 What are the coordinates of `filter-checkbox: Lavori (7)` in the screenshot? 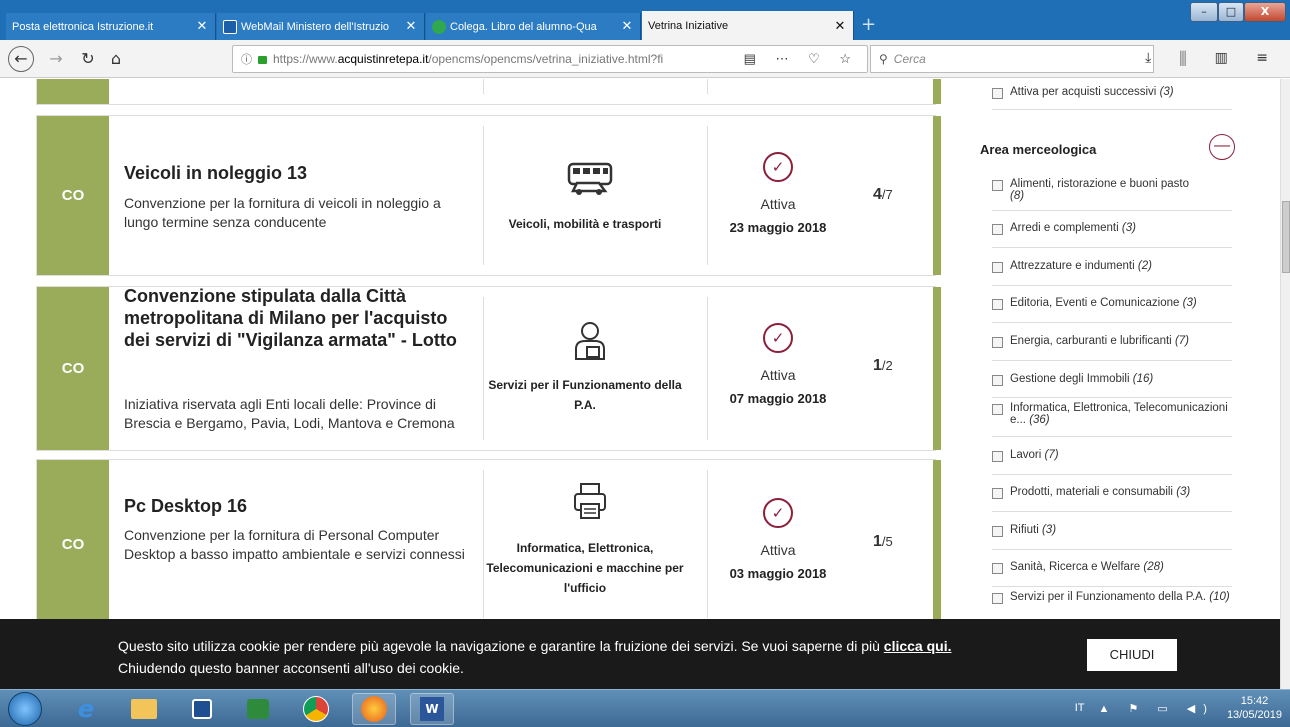 It's located at (1112, 455).